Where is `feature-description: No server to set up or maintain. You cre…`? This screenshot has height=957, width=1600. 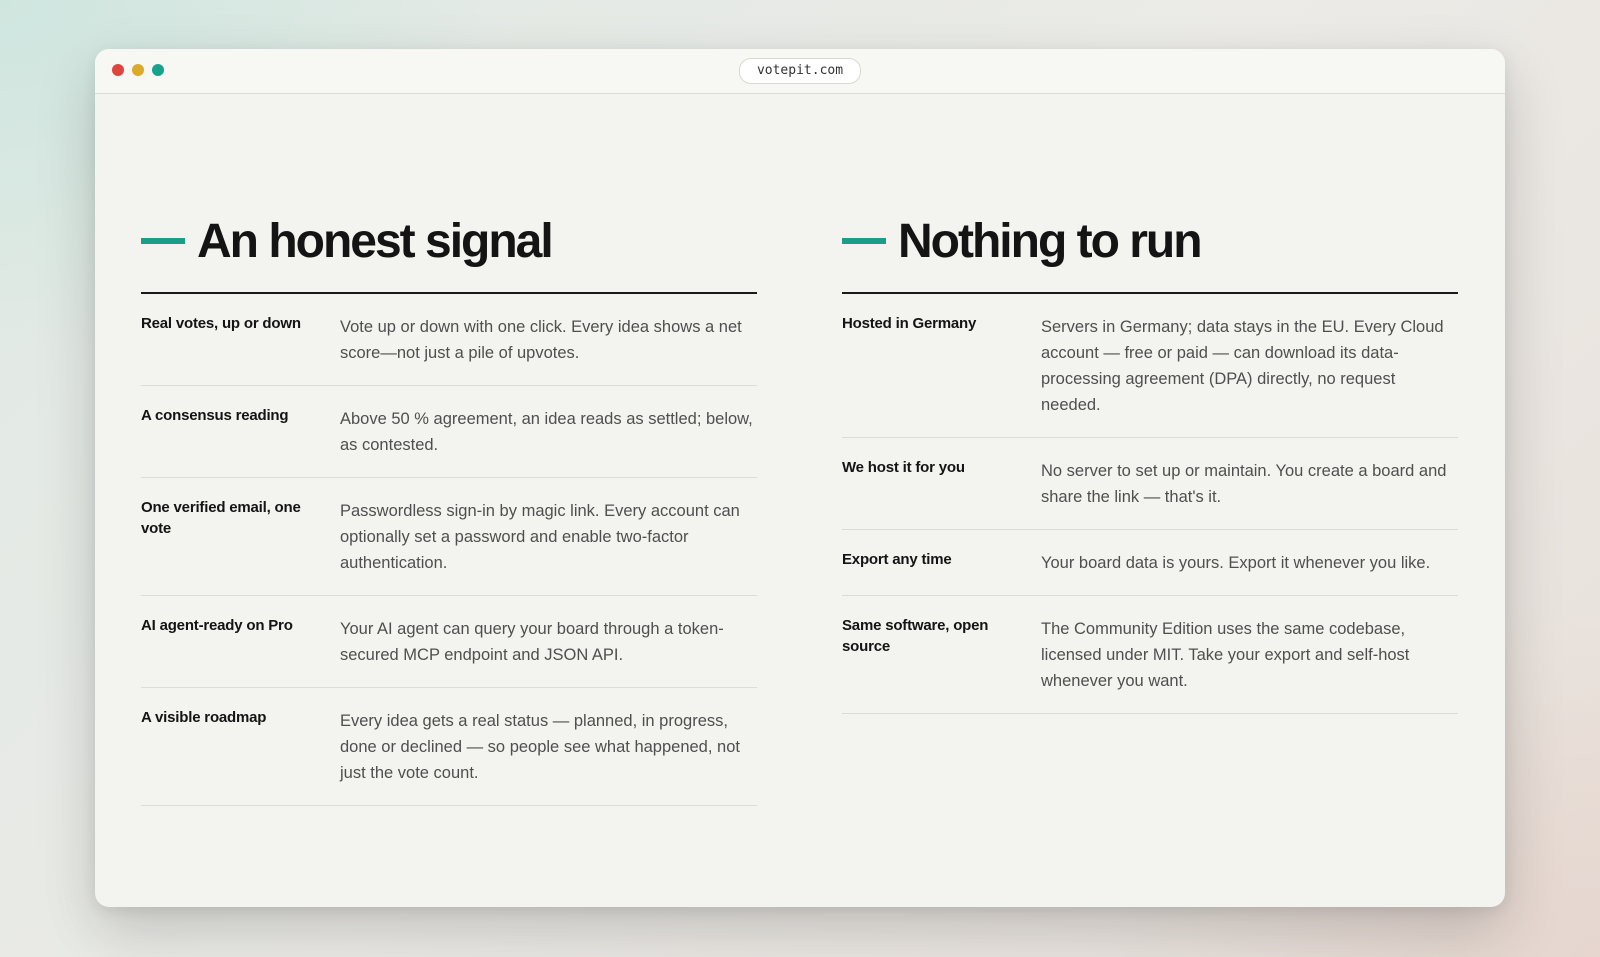 feature-description: No server to set up or maintain. You cre… is located at coordinates (1244, 484).